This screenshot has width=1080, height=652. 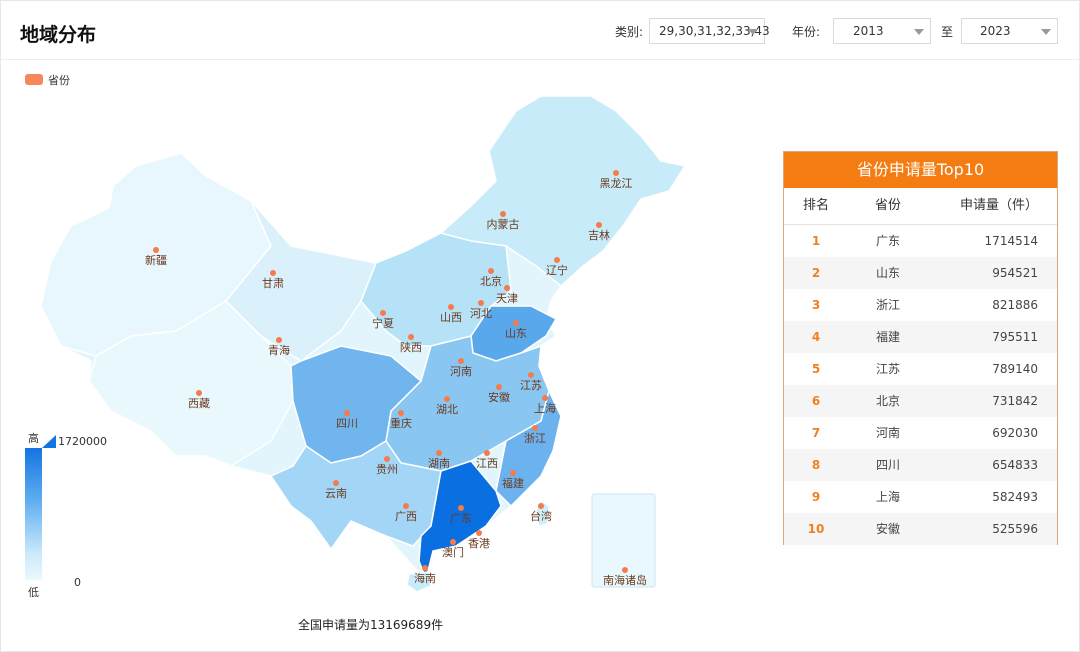 I want to click on province-label: 宁夏, so click(x=383, y=323).